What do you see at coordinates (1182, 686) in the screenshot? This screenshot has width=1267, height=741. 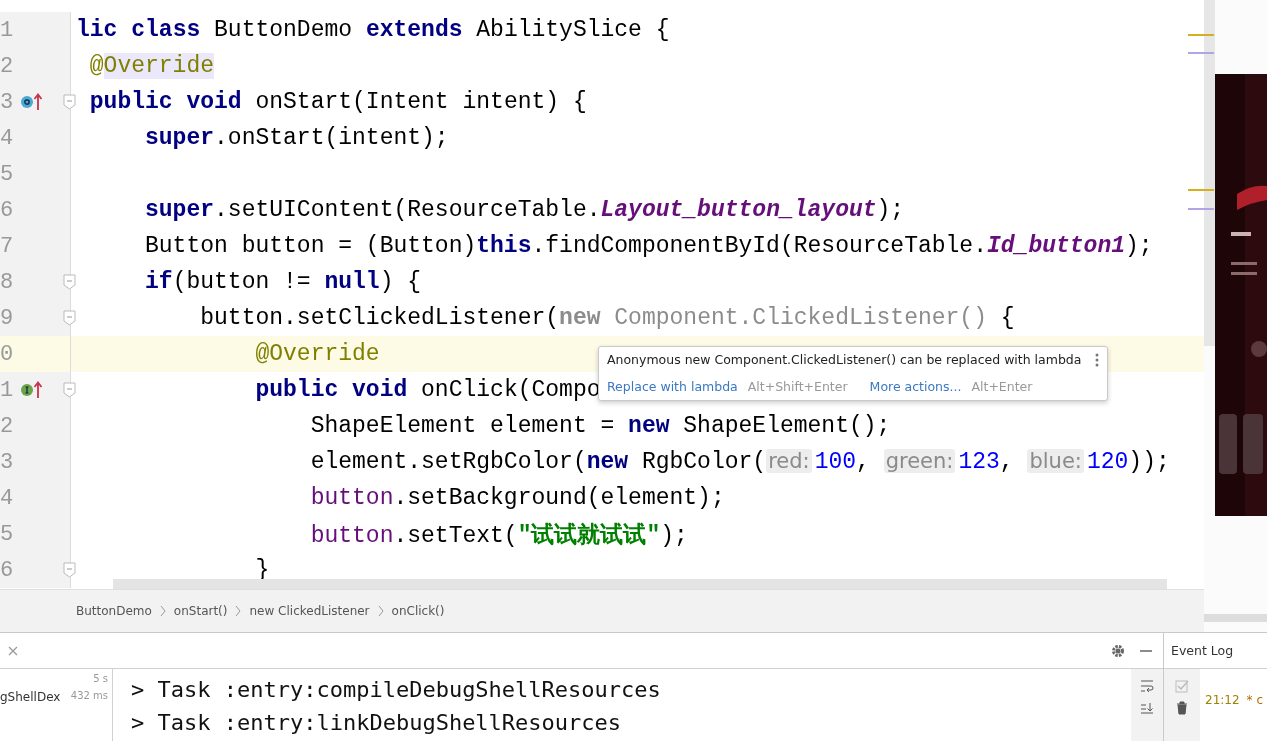 I see `mark-read-icon` at bounding box center [1182, 686].